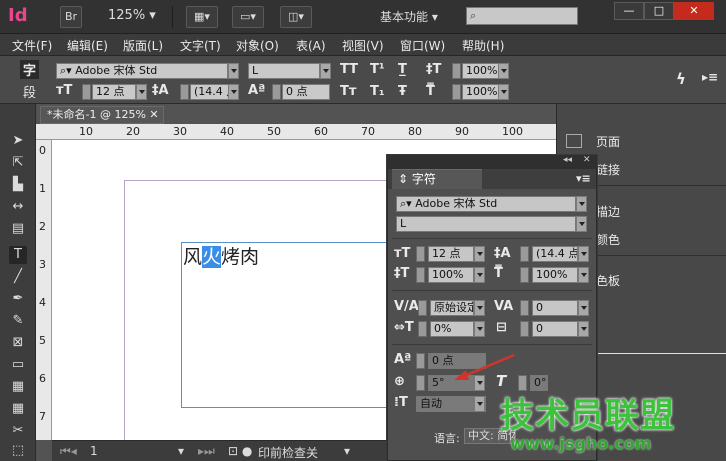  I want to click on panel-close-icon: ✕, so click(587, 160).